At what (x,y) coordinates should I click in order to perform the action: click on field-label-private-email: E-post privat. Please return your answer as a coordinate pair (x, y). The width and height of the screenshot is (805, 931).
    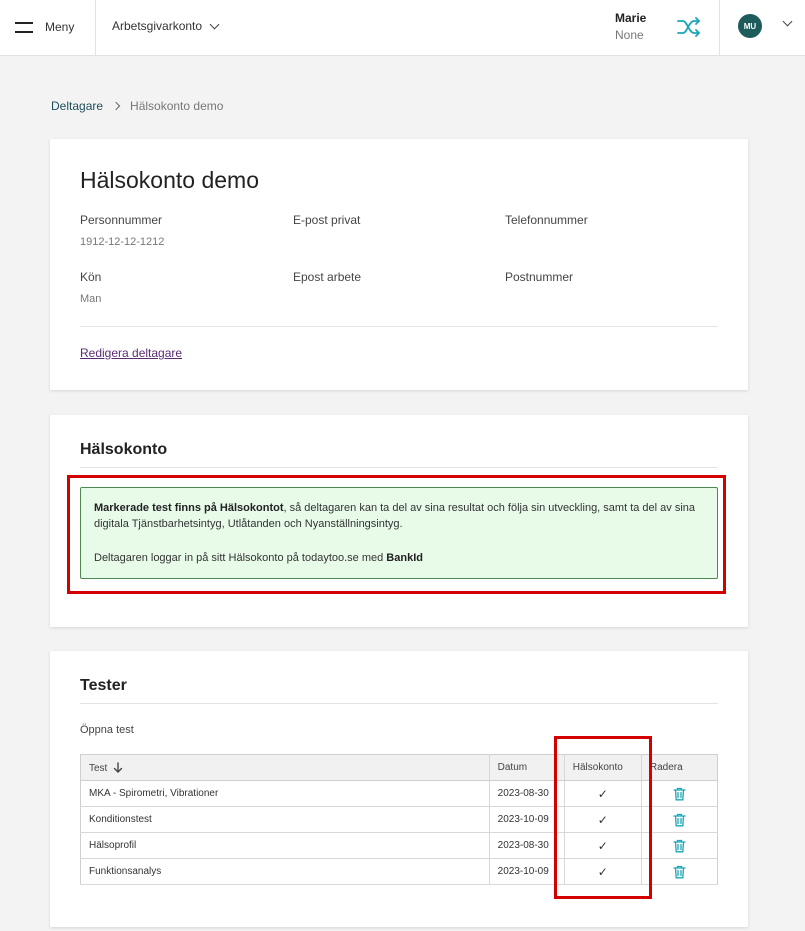
    Looking at the image, I should click on (327, 220).